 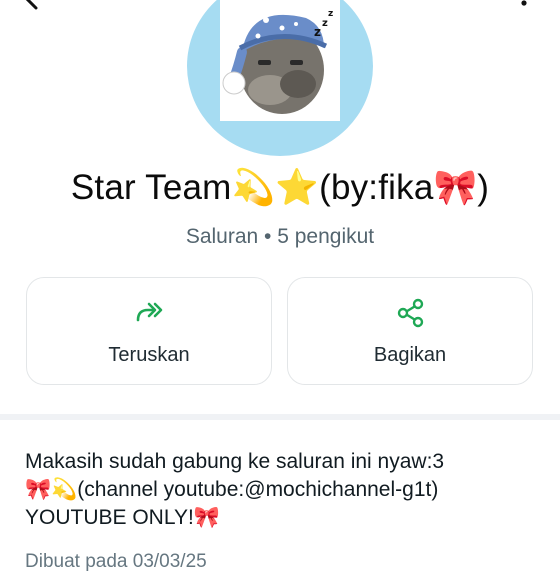 I want to click on forward-button: Teruskan, so click(x=149, y=331).